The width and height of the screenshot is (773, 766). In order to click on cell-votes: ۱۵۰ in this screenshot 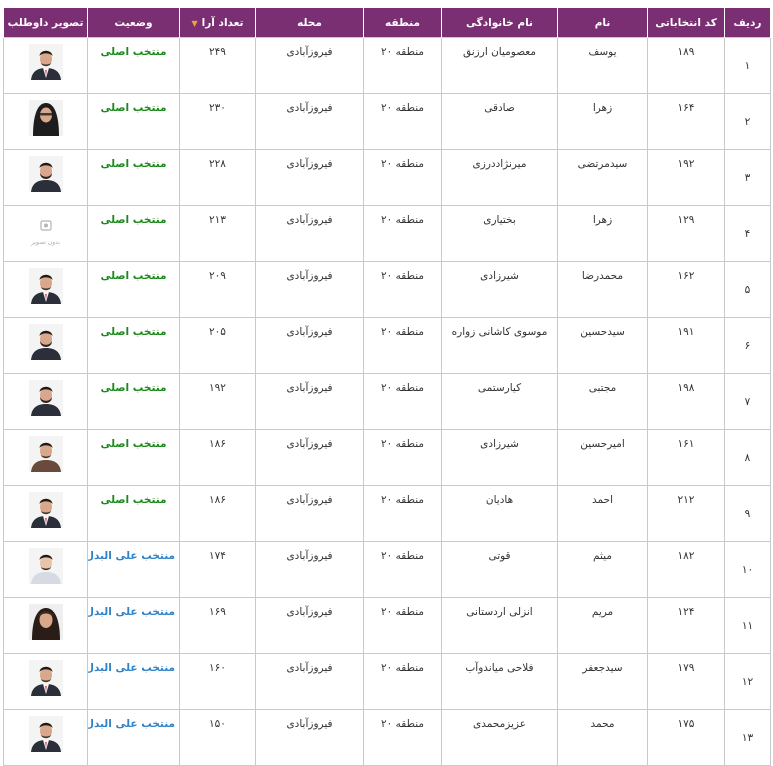, I will do `click(217, 737)`.